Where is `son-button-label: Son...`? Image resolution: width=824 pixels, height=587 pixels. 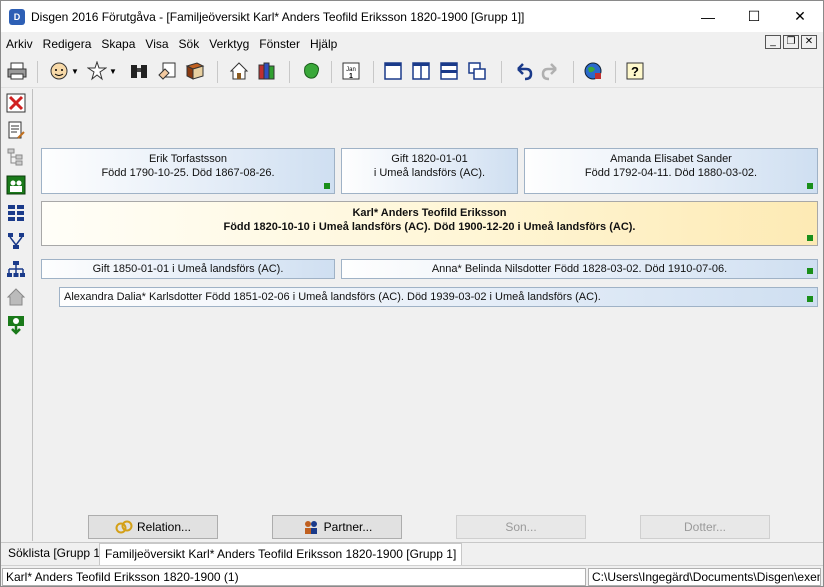
son-button-label: Son... is located at coordinates (521, 527).